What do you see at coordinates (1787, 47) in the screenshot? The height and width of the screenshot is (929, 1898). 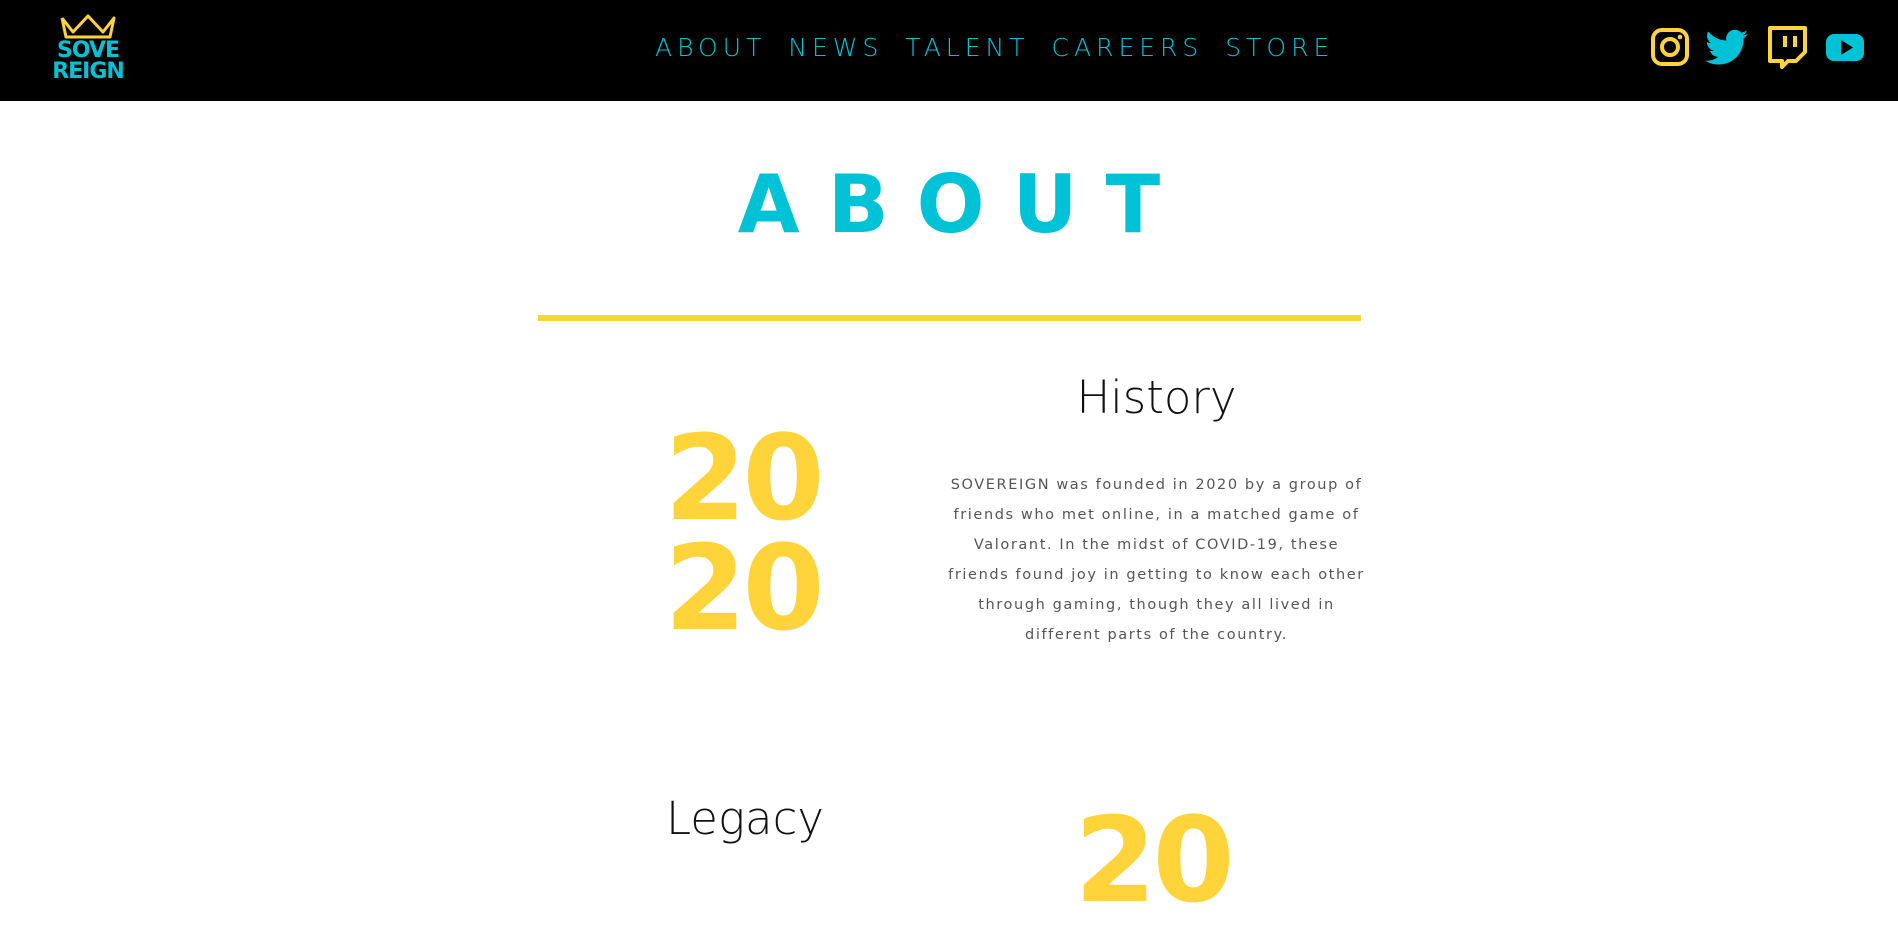 I see `twitch-icon` at bounding box center [1787, 47].